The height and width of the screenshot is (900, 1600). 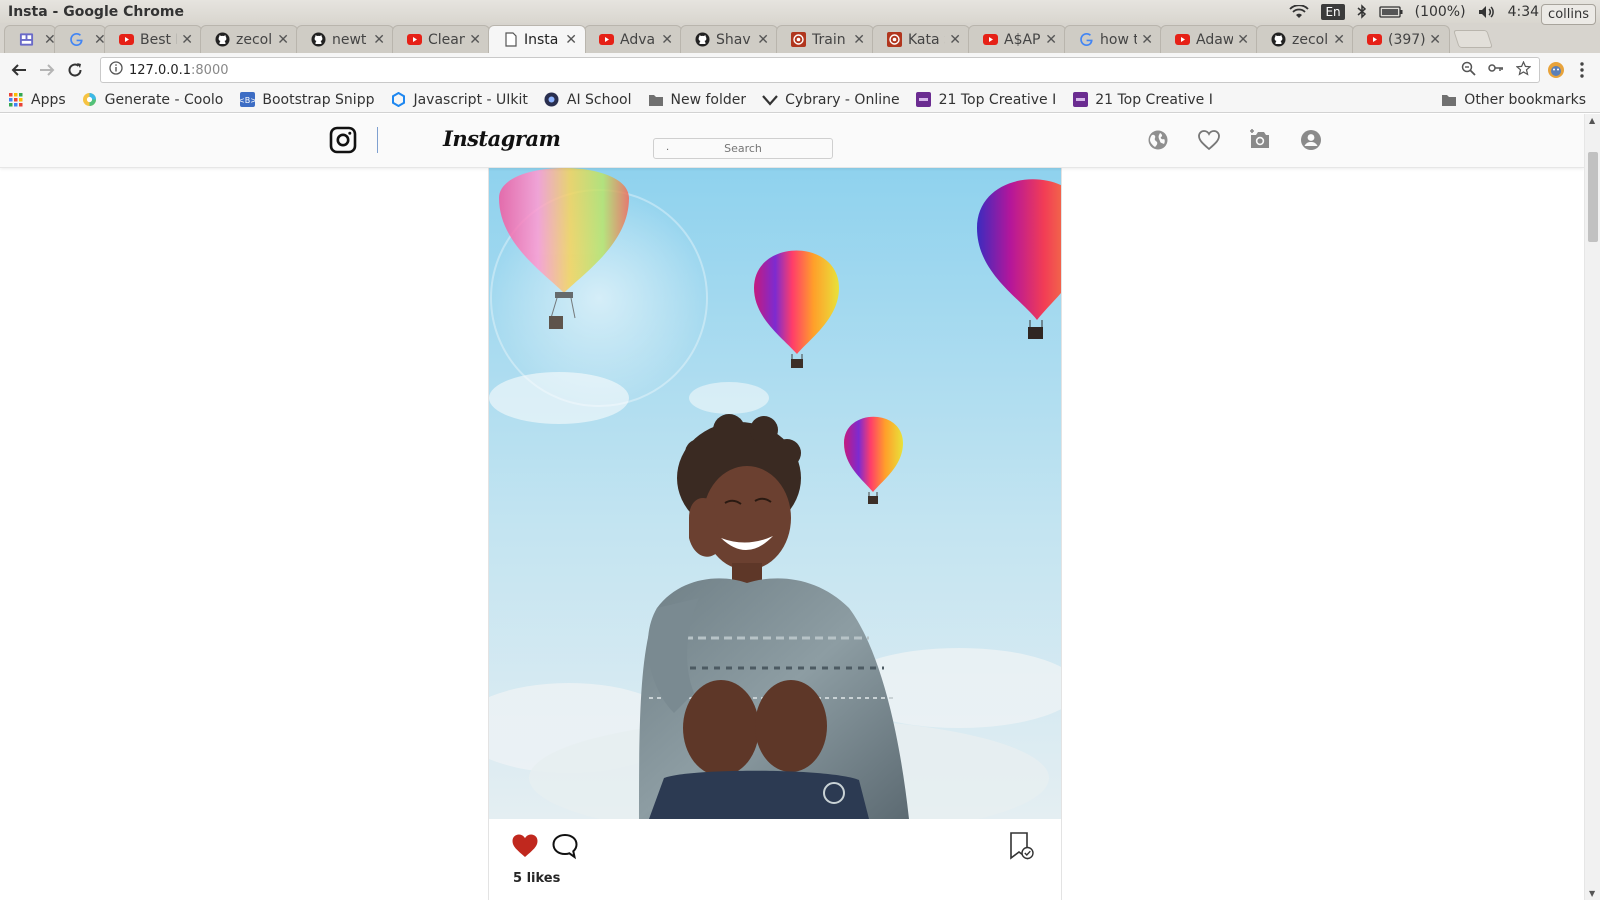 I want to click on bluetooth-icon, so click(x=1362, y=11).